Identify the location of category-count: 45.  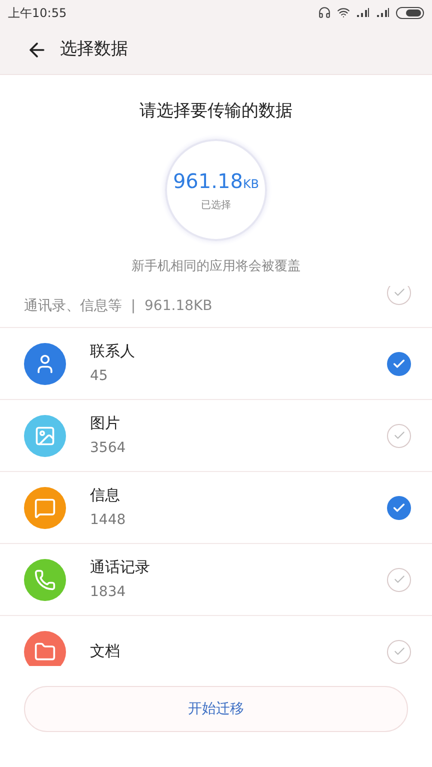
(99, 376).